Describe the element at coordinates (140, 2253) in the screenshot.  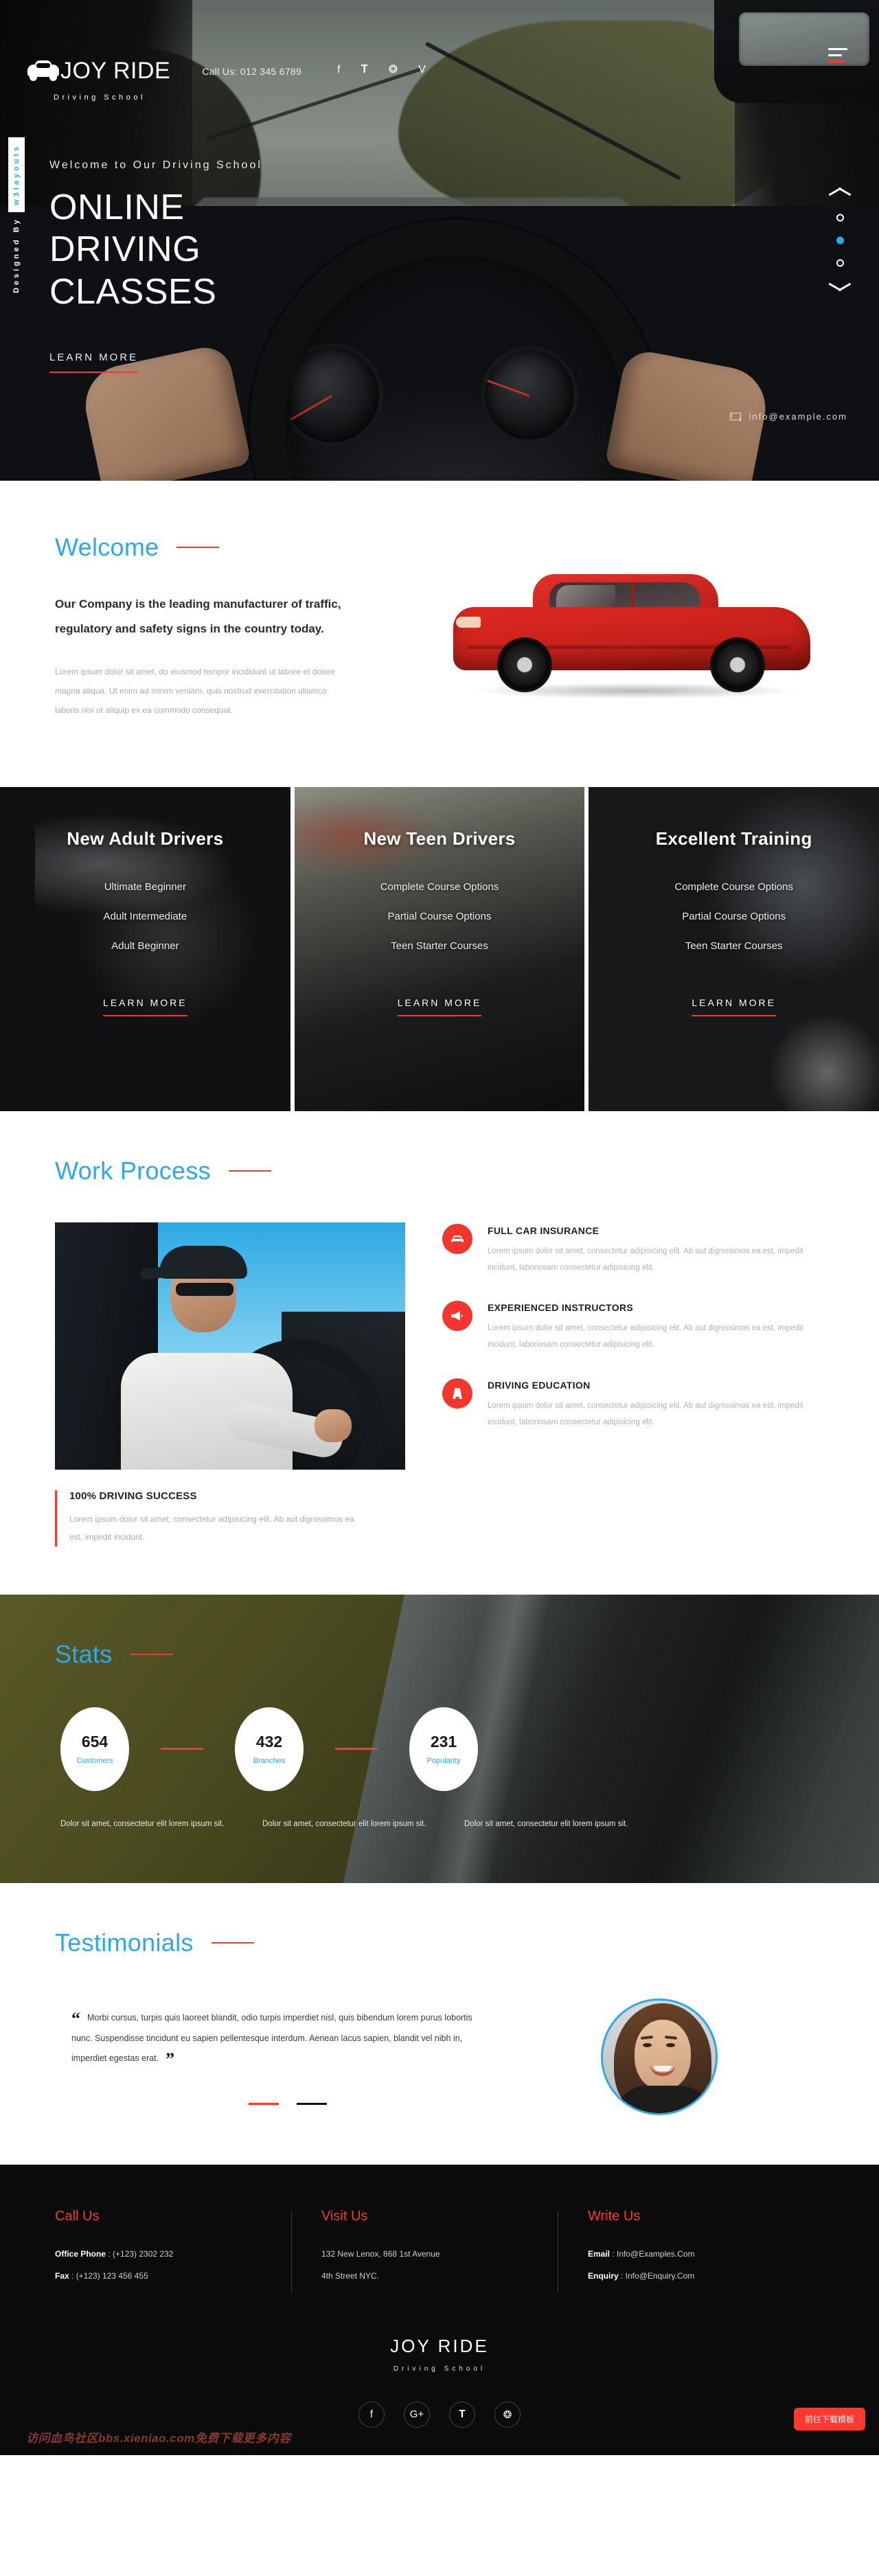
I see `footer-line-value: : (+123) 2302 232` at that location.